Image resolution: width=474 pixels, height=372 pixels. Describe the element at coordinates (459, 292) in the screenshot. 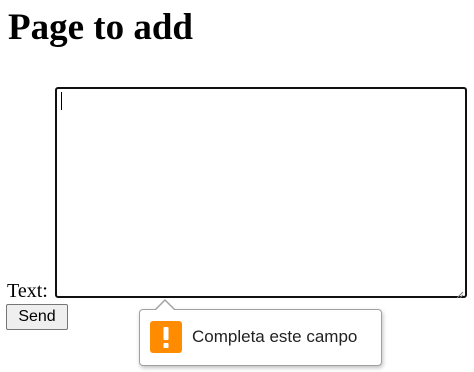

I see `resize-grip-icon` at that location.